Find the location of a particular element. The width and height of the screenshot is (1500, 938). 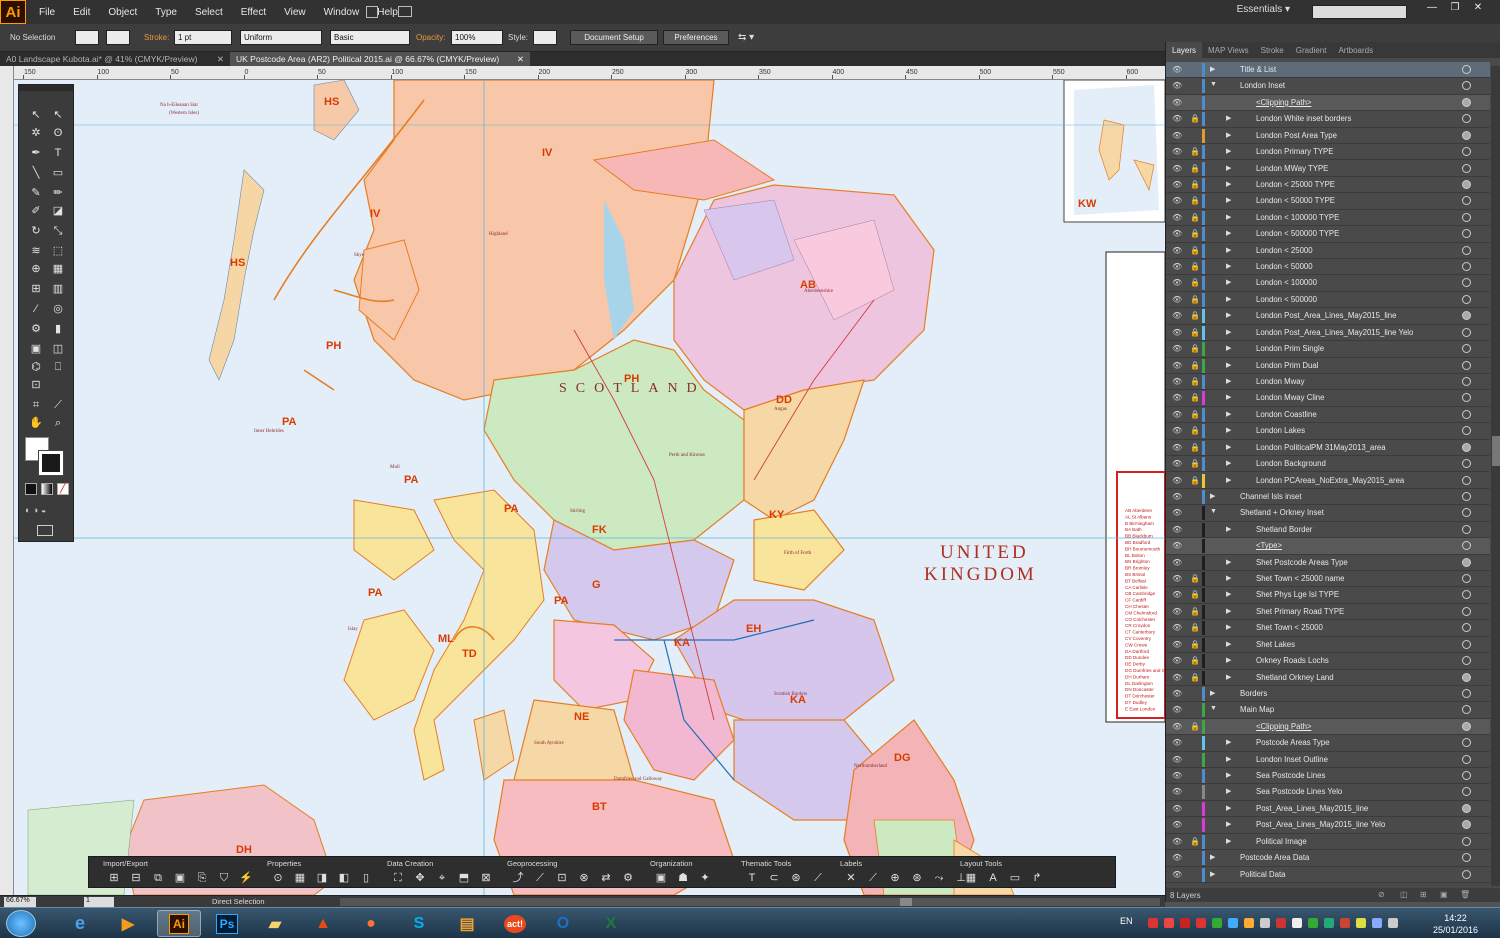

layer-row: 👁 🔒 ▶ London PoliticalPM 31May2013_area is located at coordinates (1328, 448).